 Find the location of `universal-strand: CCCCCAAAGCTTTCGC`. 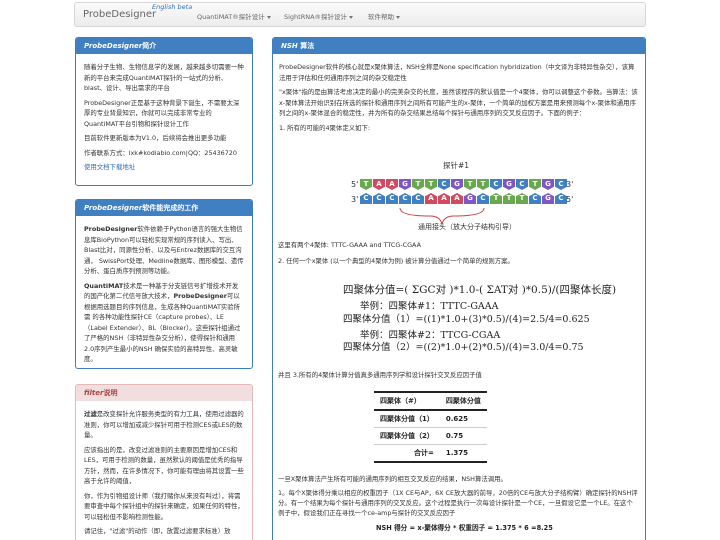

universal-strand: CCCCCAAAGCTTTCGC is located at coordinates (464, 199).